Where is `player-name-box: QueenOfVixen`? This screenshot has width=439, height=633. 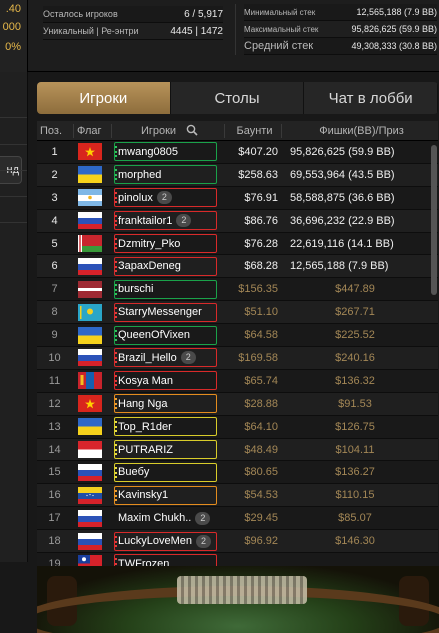 player-name-box: QueenOfVixen is located at coordinates (165, 335).